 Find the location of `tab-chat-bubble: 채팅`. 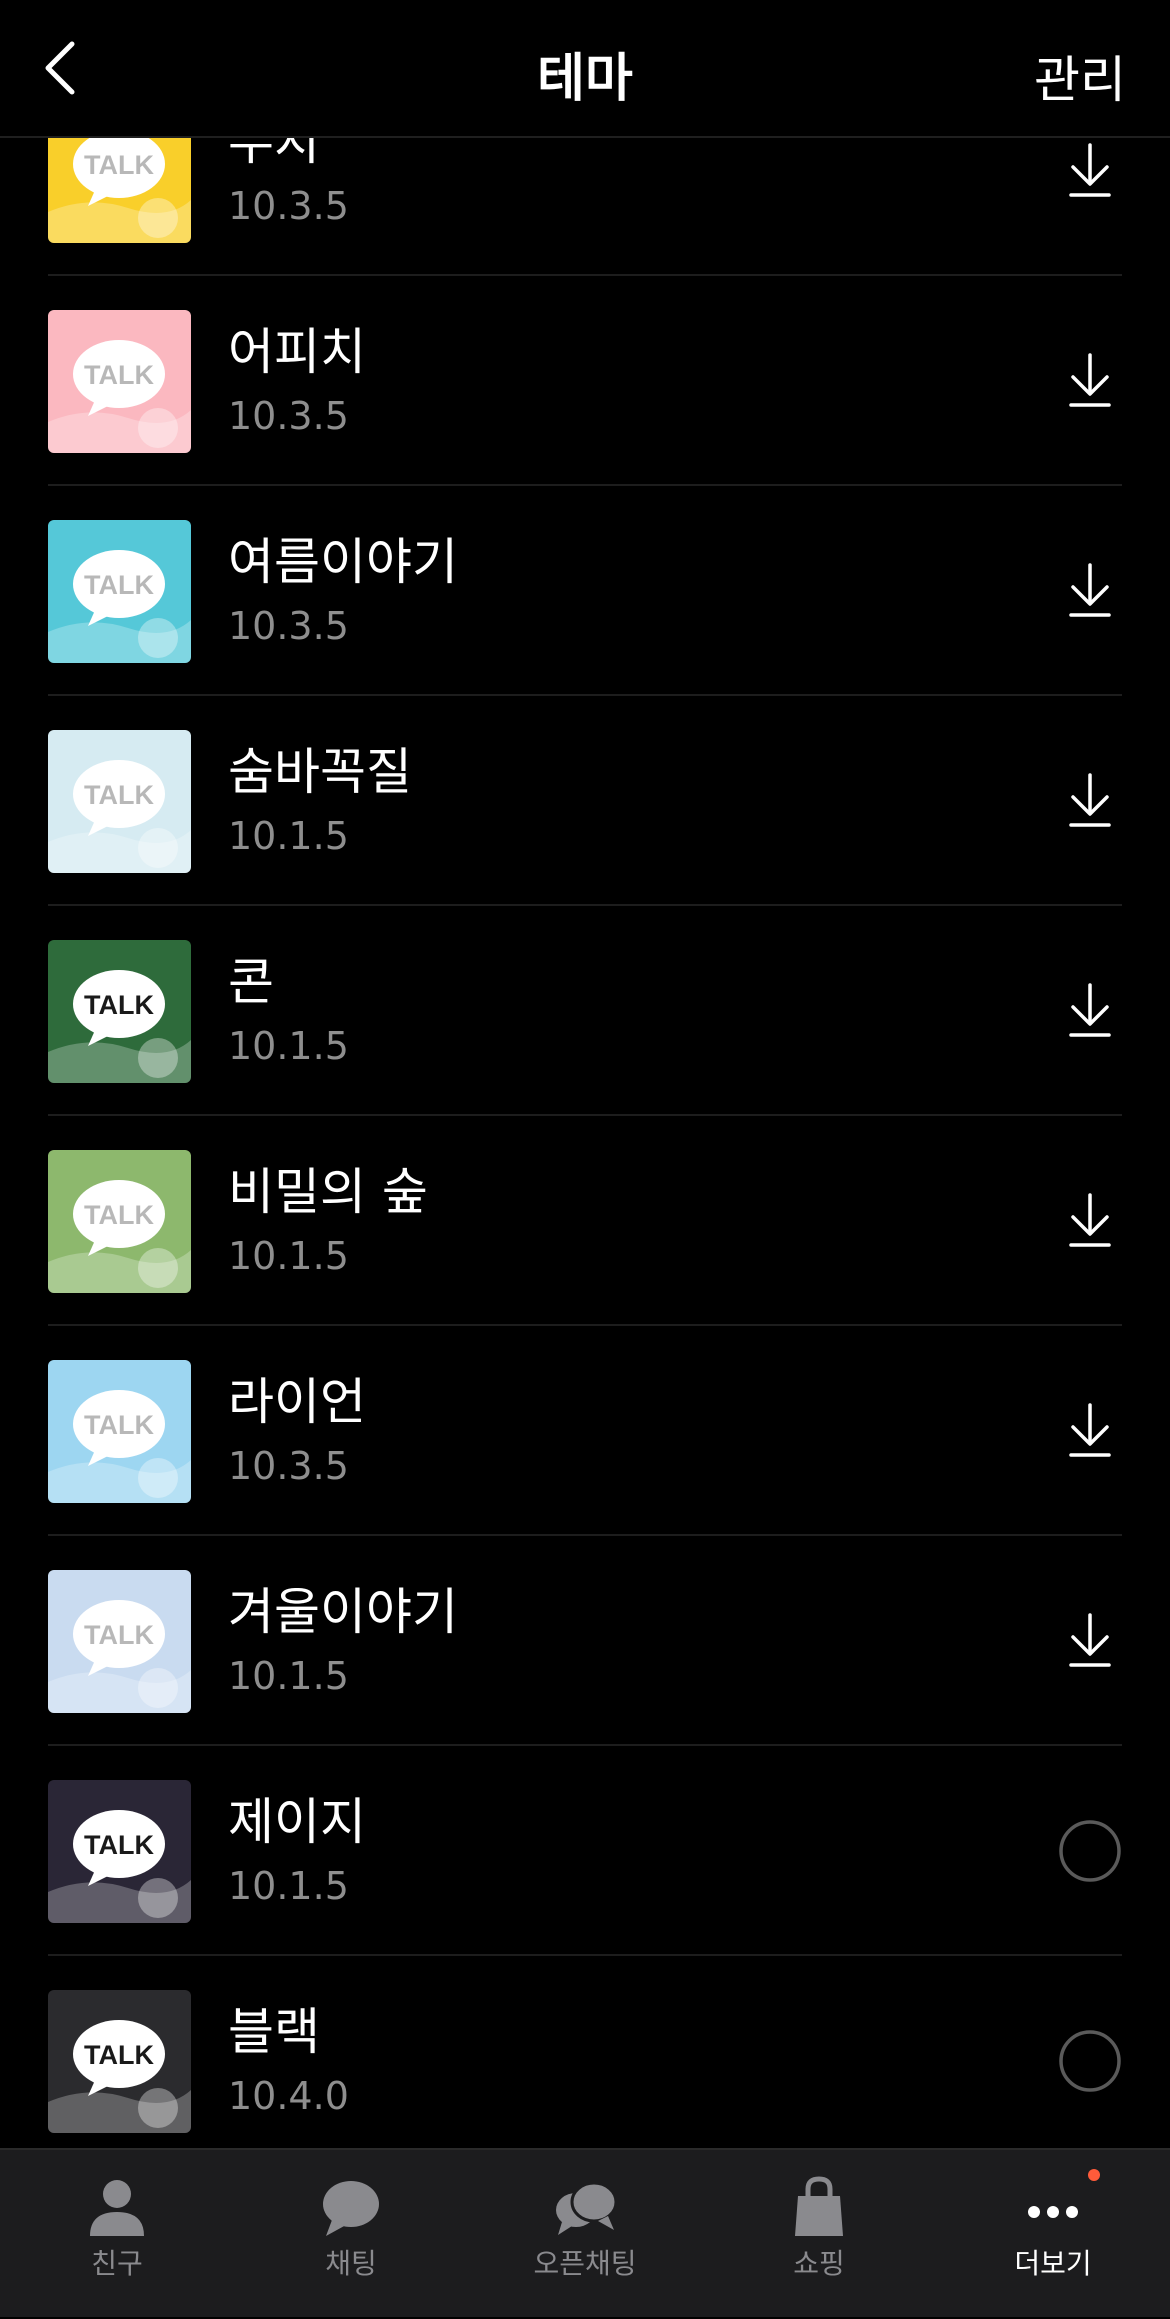

tab-chat-bubble: 채팅 is located at coordinates (351, 2234).